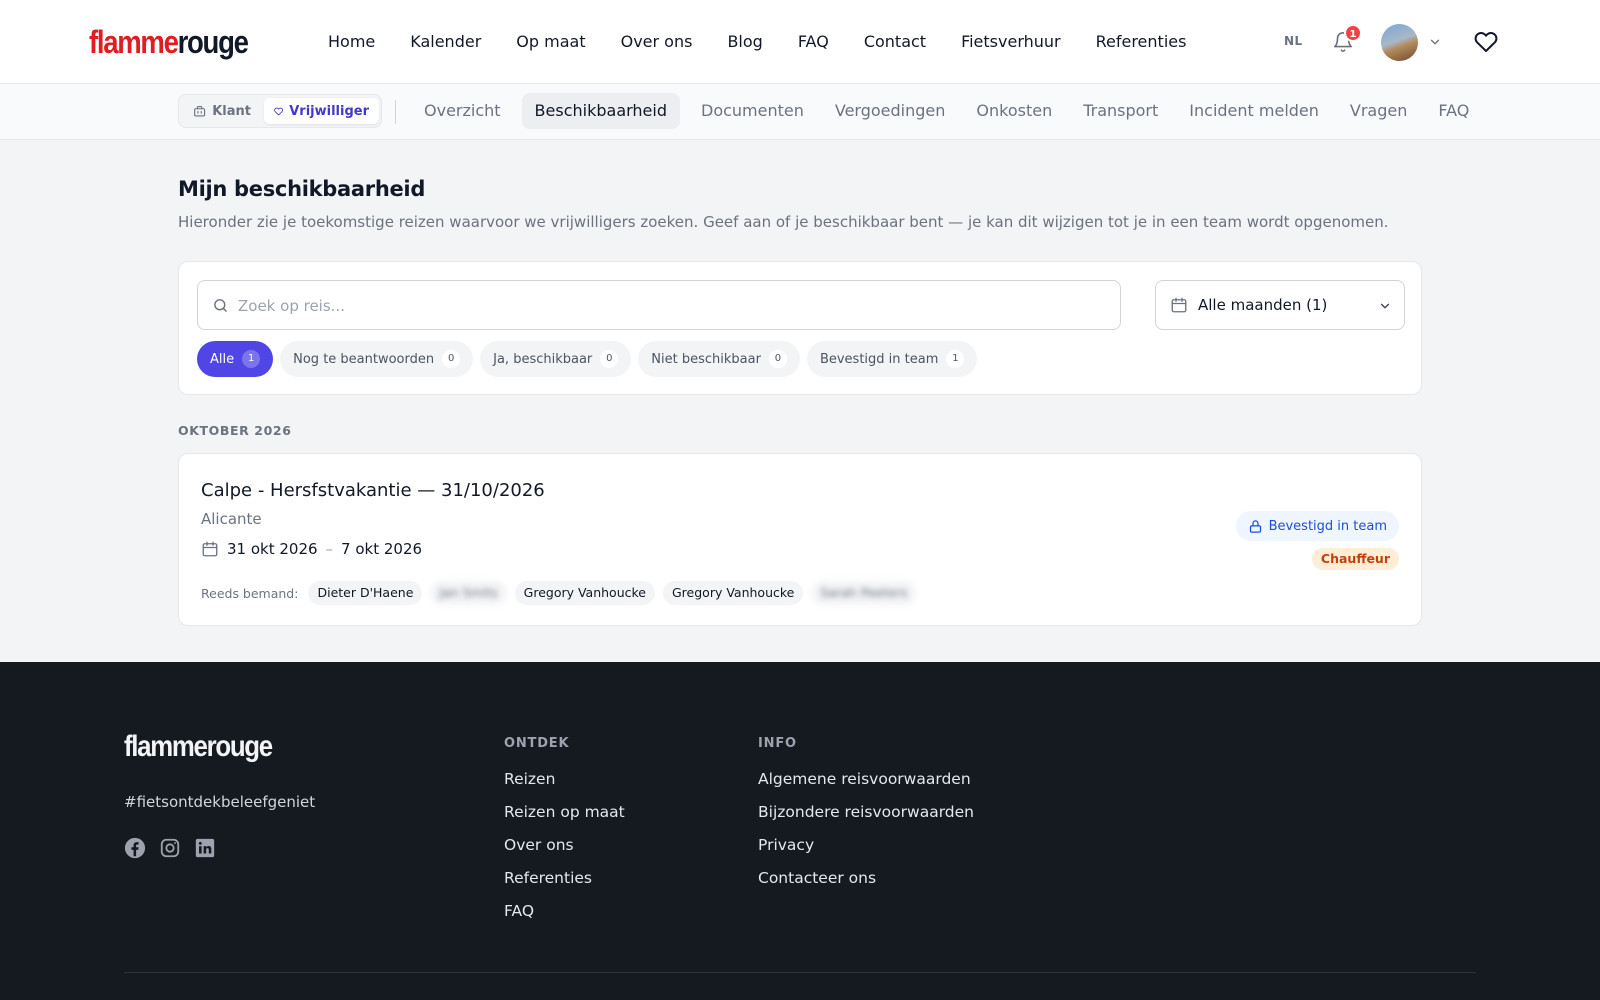  I want to click on footer-link-privacy: Privacy, so click(866, 850).